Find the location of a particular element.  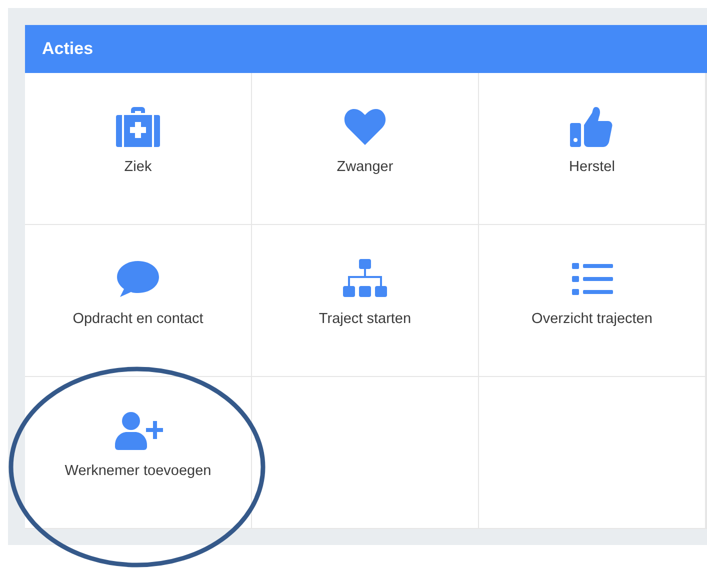

action-tile: Zwanger is located at coordinates (365, 148).